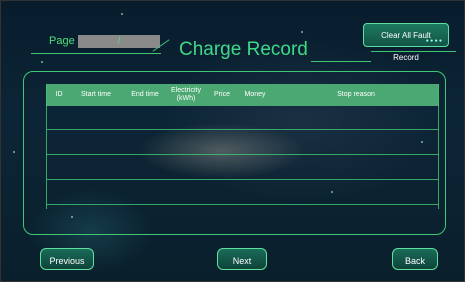 Image resolution: width=465 pixels, height=282 pixels. I want to click on column-header-end-time: End time, so click(145, 94).